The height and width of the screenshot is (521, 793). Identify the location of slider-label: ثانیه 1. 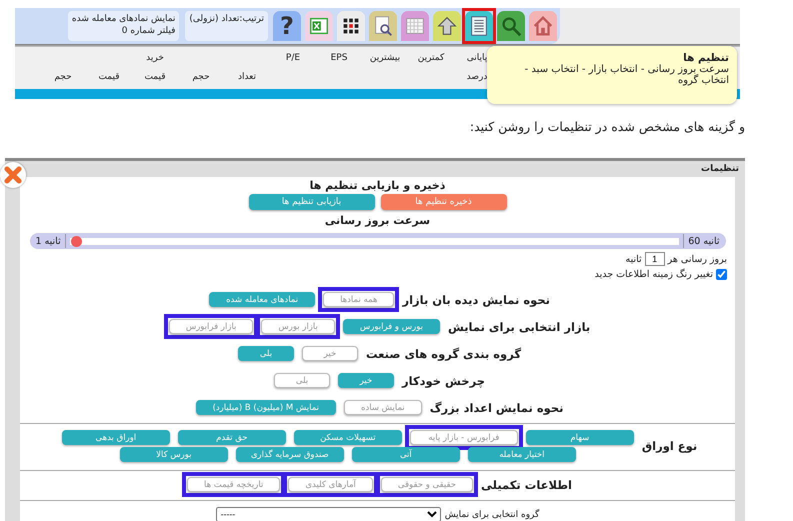
(48, 241).